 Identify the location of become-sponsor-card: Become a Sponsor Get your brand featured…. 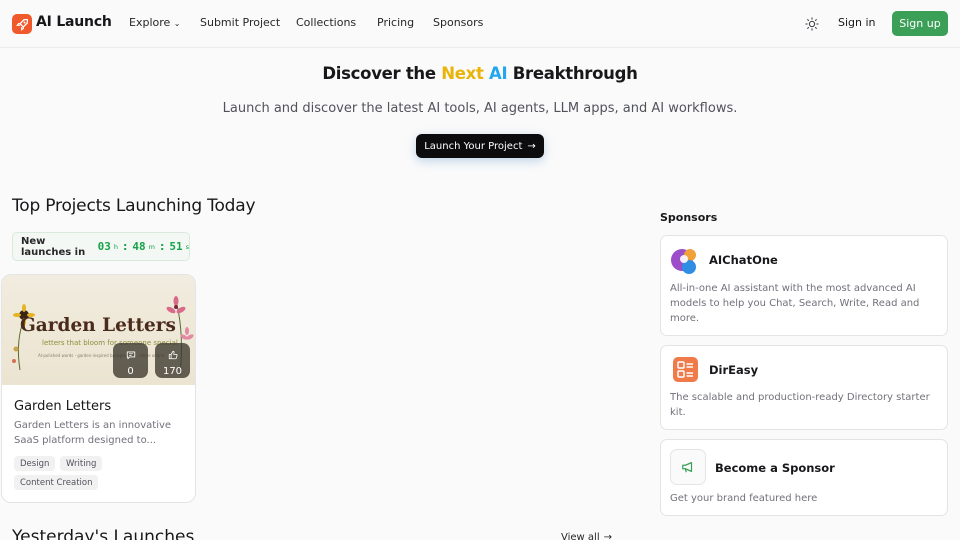
(804, 477).